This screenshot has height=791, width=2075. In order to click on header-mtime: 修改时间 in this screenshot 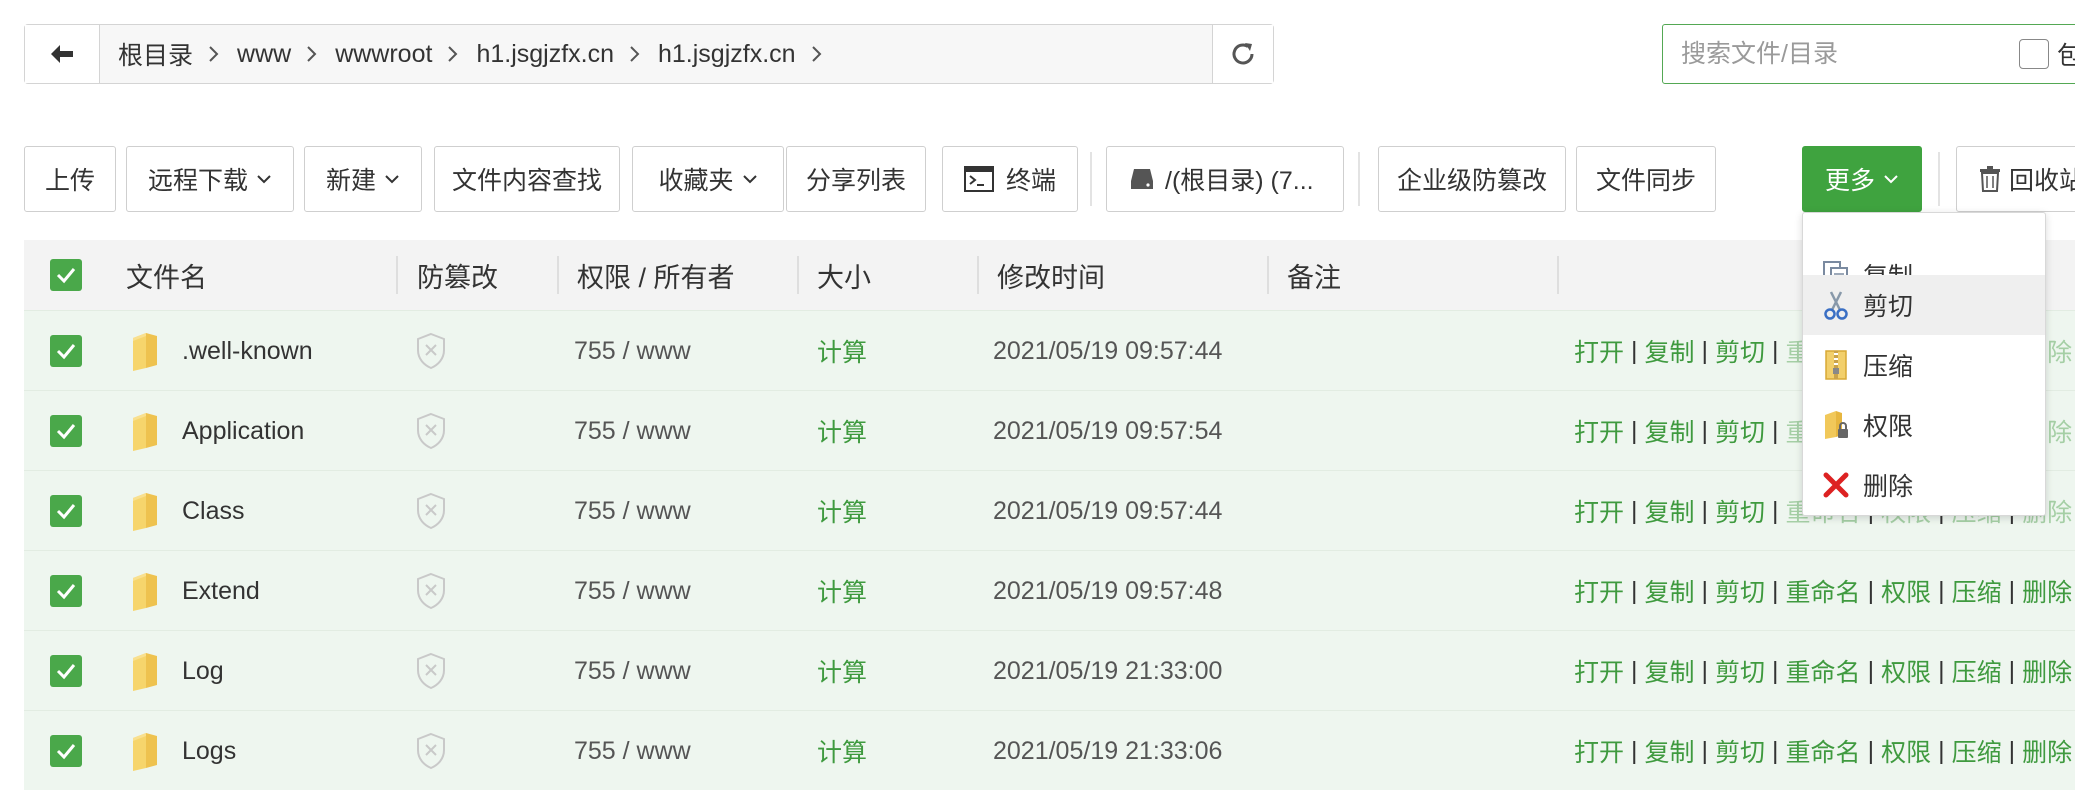, I will do `click(1051, 275)`.